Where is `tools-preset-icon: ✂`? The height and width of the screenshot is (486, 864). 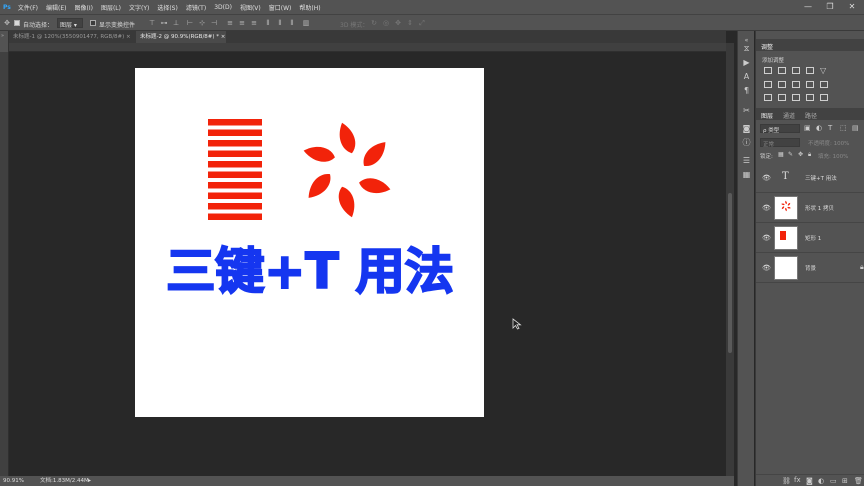
tools-preset-icon: ✂ is located at coordinates (746, 110).